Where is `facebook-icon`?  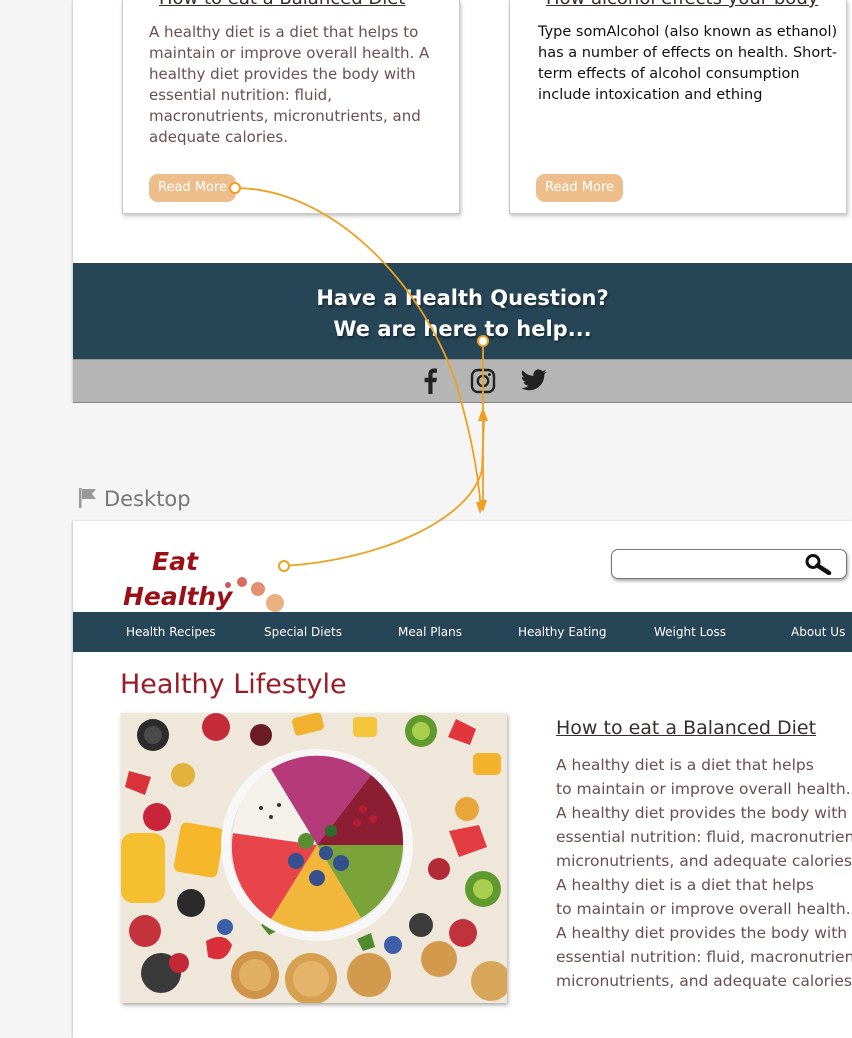
facebook-icon is located at coordinates (430, 383).